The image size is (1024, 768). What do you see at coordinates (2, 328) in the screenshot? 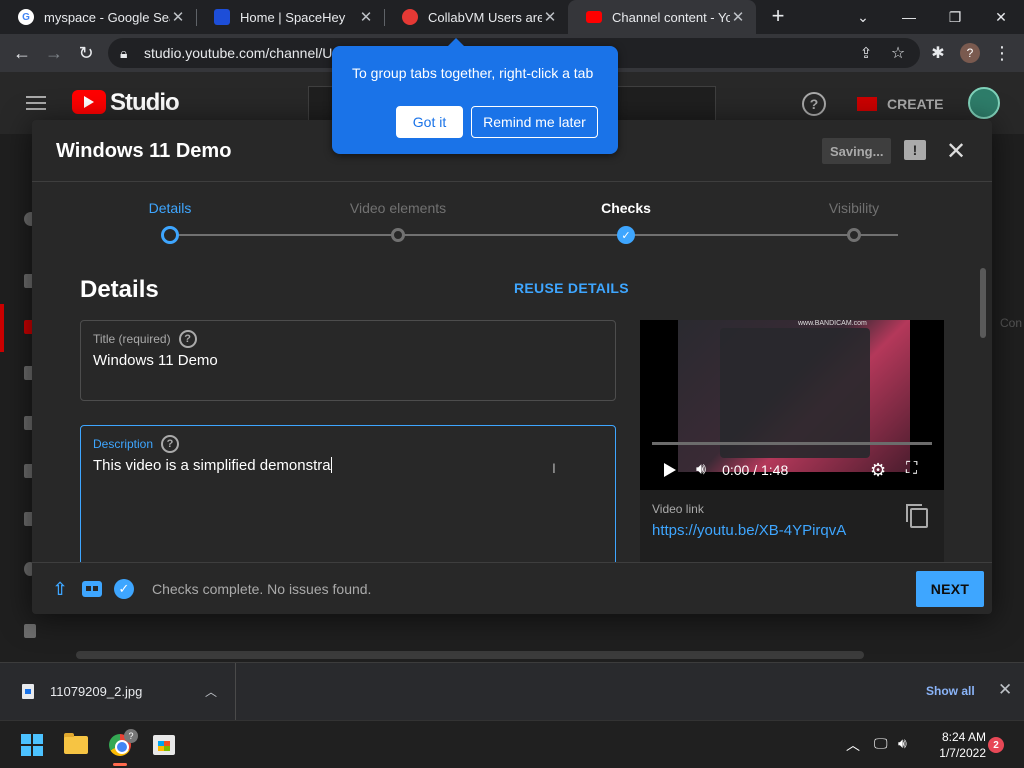
I see `sidebar-active-indicator` at bounding box center [2, 328].